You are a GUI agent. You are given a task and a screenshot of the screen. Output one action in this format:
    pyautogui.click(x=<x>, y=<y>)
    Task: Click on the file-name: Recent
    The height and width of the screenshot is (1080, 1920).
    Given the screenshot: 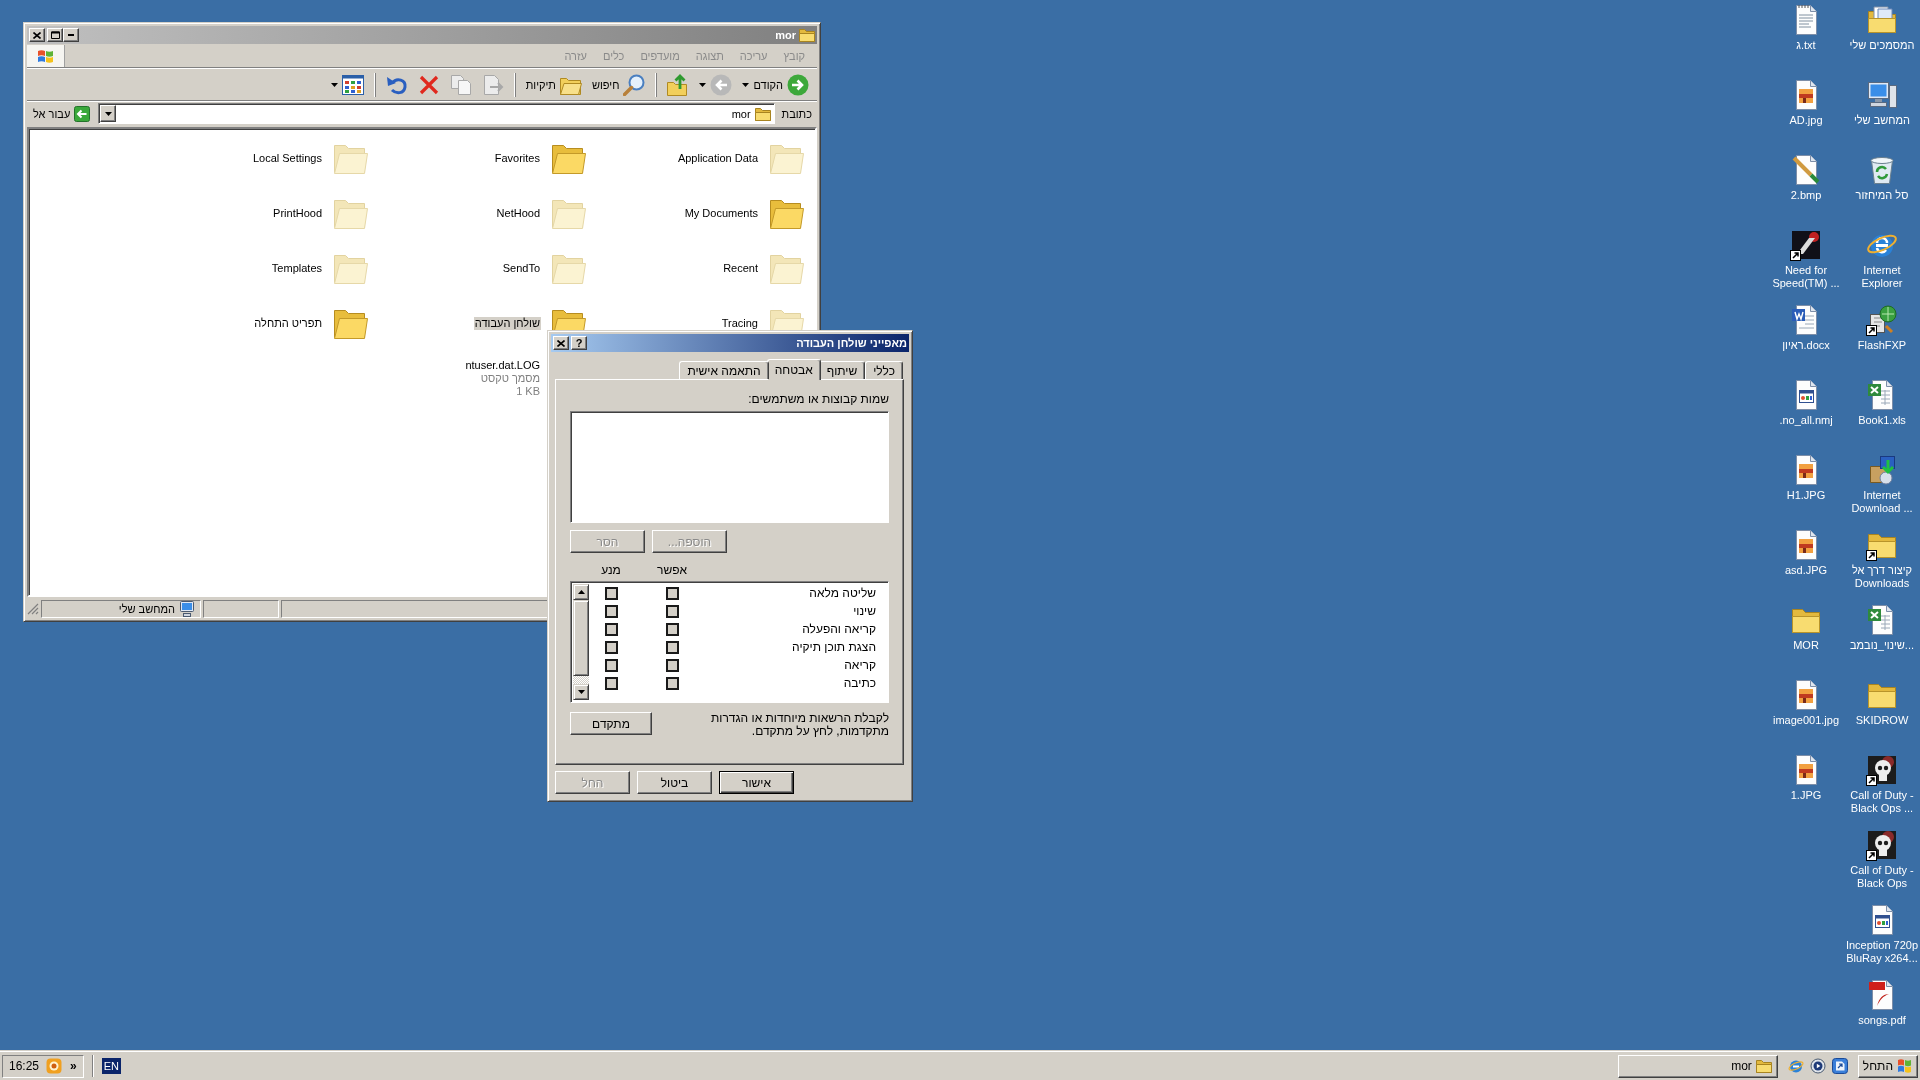 What is the action you would take?
    pyautogui.click(x=740, y=268)
    